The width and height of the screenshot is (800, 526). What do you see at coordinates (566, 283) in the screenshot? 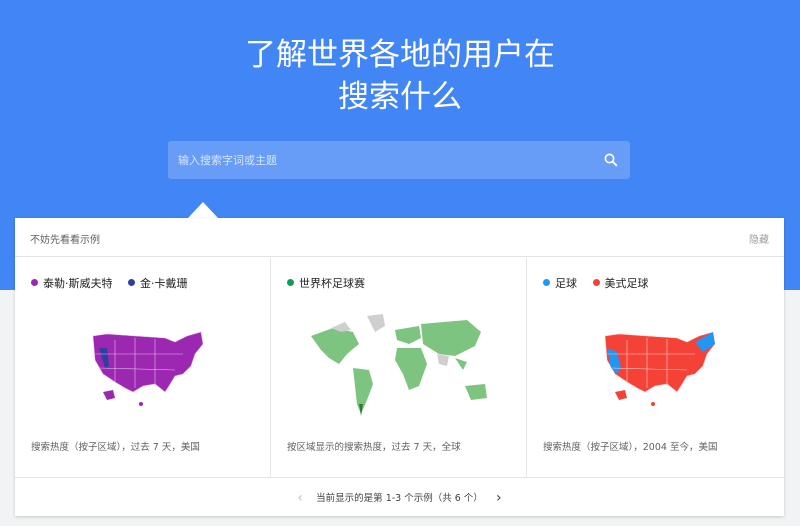
I see `legend-label: 足球` at bounding box center [566, 283].